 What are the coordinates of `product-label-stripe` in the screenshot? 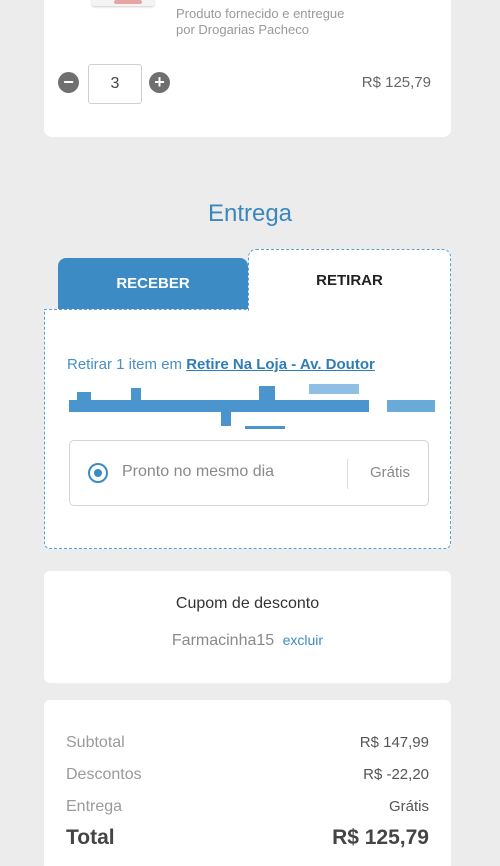 It's located at (128, 2).